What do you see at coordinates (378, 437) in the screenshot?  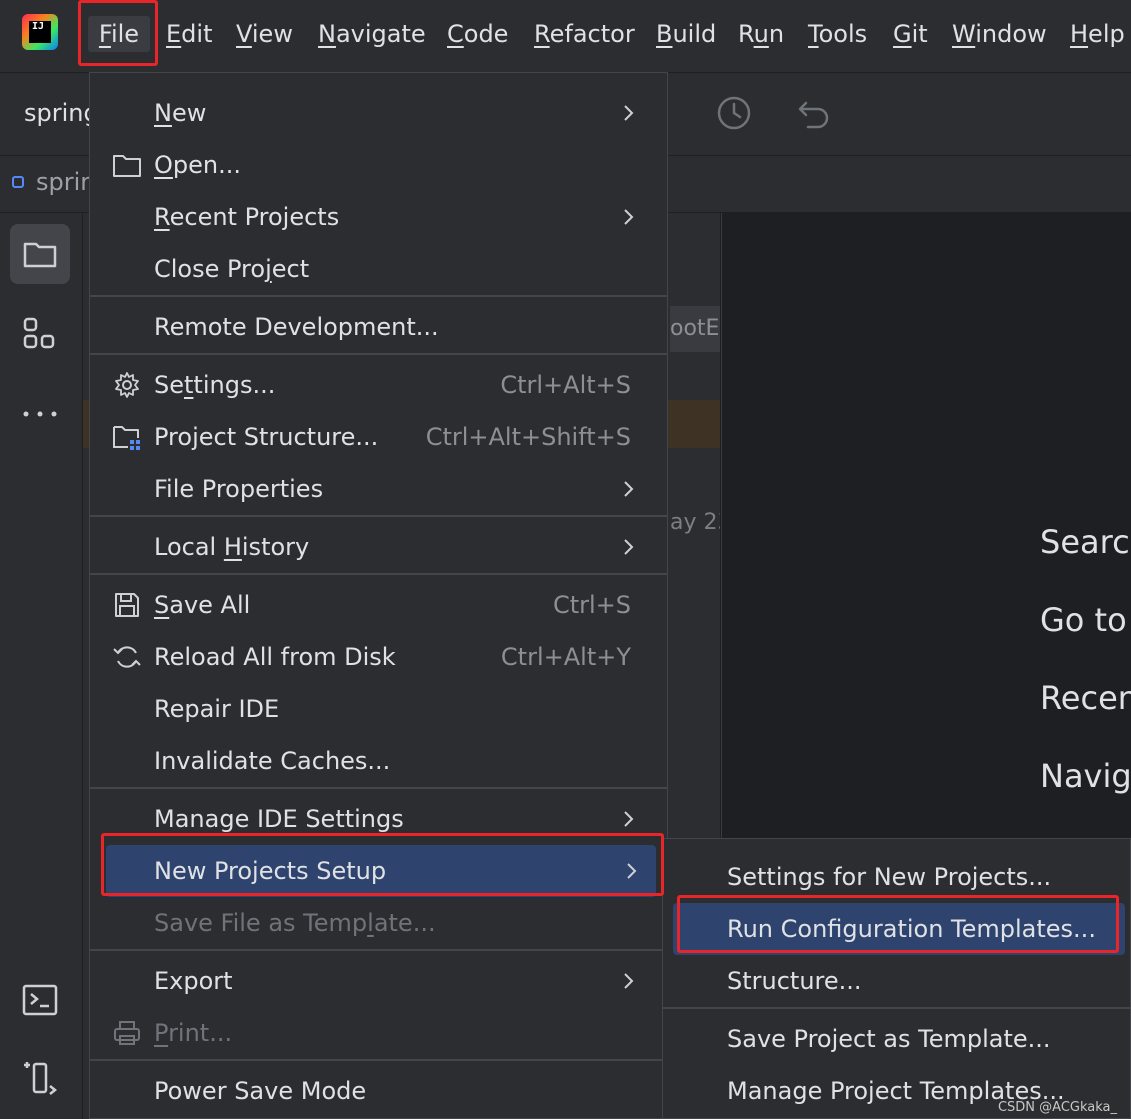 I see `menu-item-project-structure: Project Structure... Ctrl+Alt+Shift+S` at bounding box center [378, 437].